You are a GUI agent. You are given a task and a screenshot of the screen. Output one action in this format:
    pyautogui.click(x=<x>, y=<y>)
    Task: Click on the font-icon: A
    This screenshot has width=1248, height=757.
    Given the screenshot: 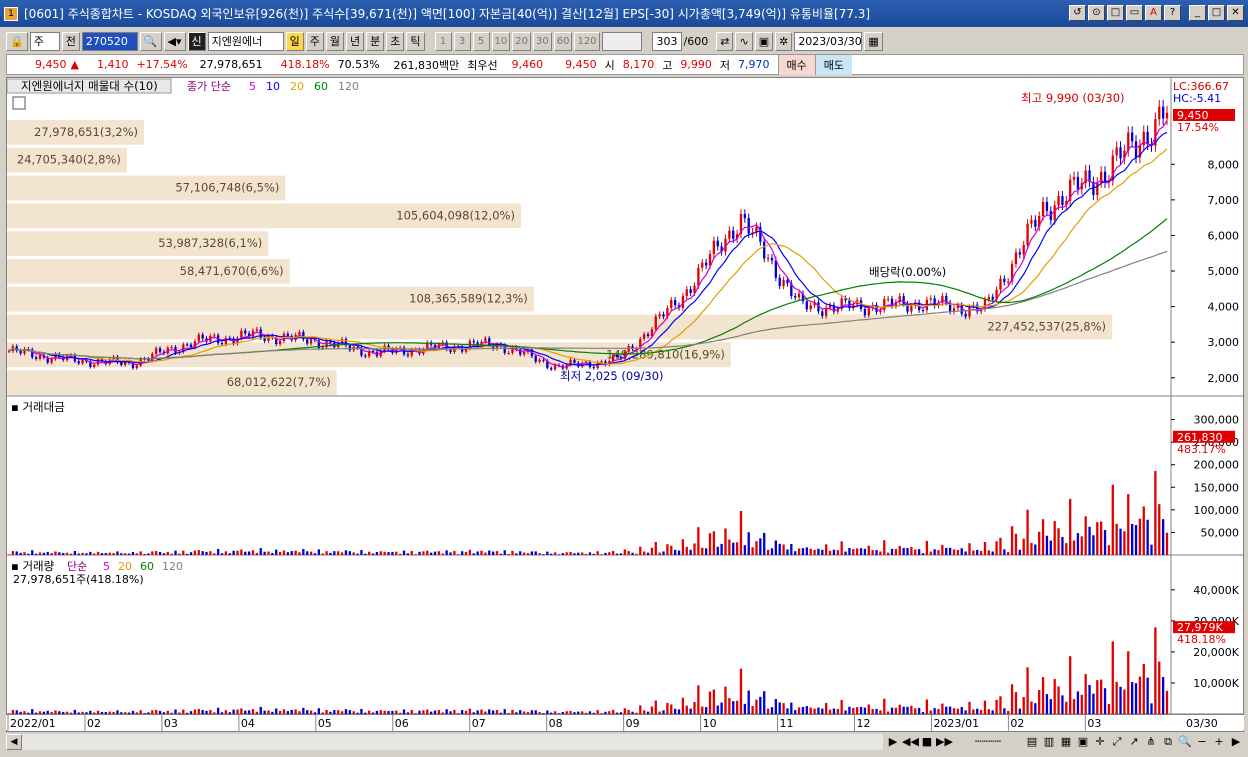 What is the action you would take?
    pyautogui.click(x=1153, y=13)
    